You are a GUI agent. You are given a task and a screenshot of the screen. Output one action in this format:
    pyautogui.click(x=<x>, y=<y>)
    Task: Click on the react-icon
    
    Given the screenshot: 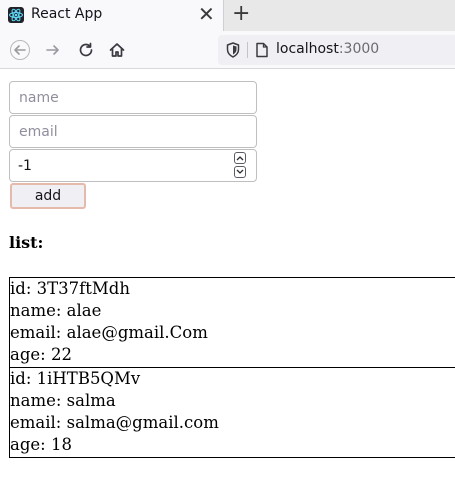 What is the action you would take?
    pyautogui.click(x=16, y=15)
    